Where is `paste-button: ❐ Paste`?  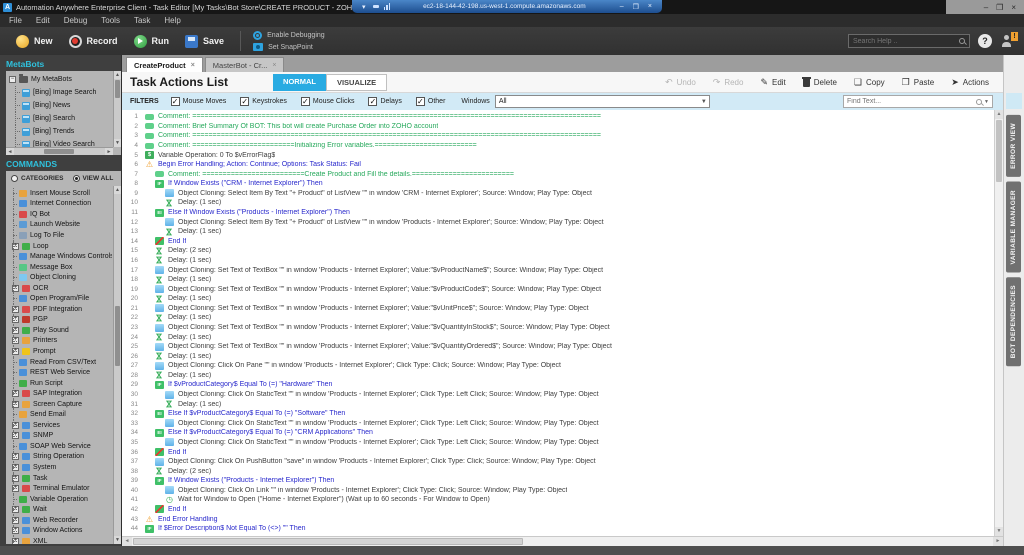
paste-button: ❐ Paste is located at coordinates (918, 82).